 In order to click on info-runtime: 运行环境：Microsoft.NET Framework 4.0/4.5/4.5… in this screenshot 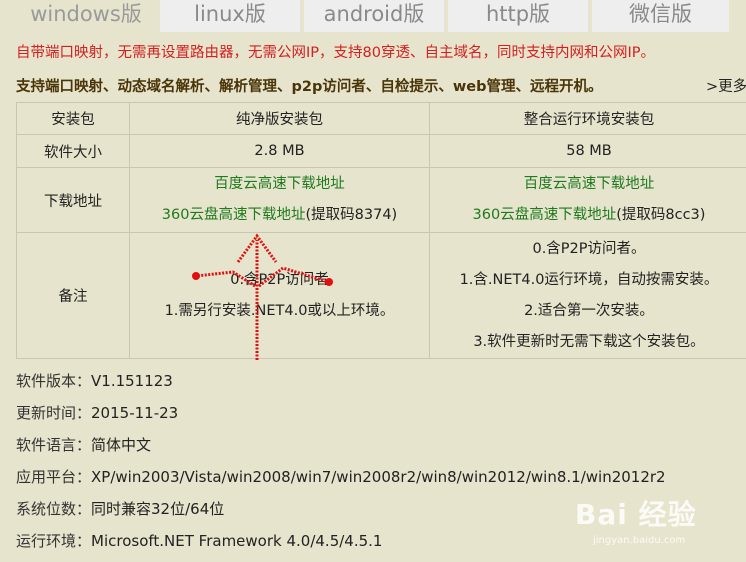, I will do `click(199, 541)`.